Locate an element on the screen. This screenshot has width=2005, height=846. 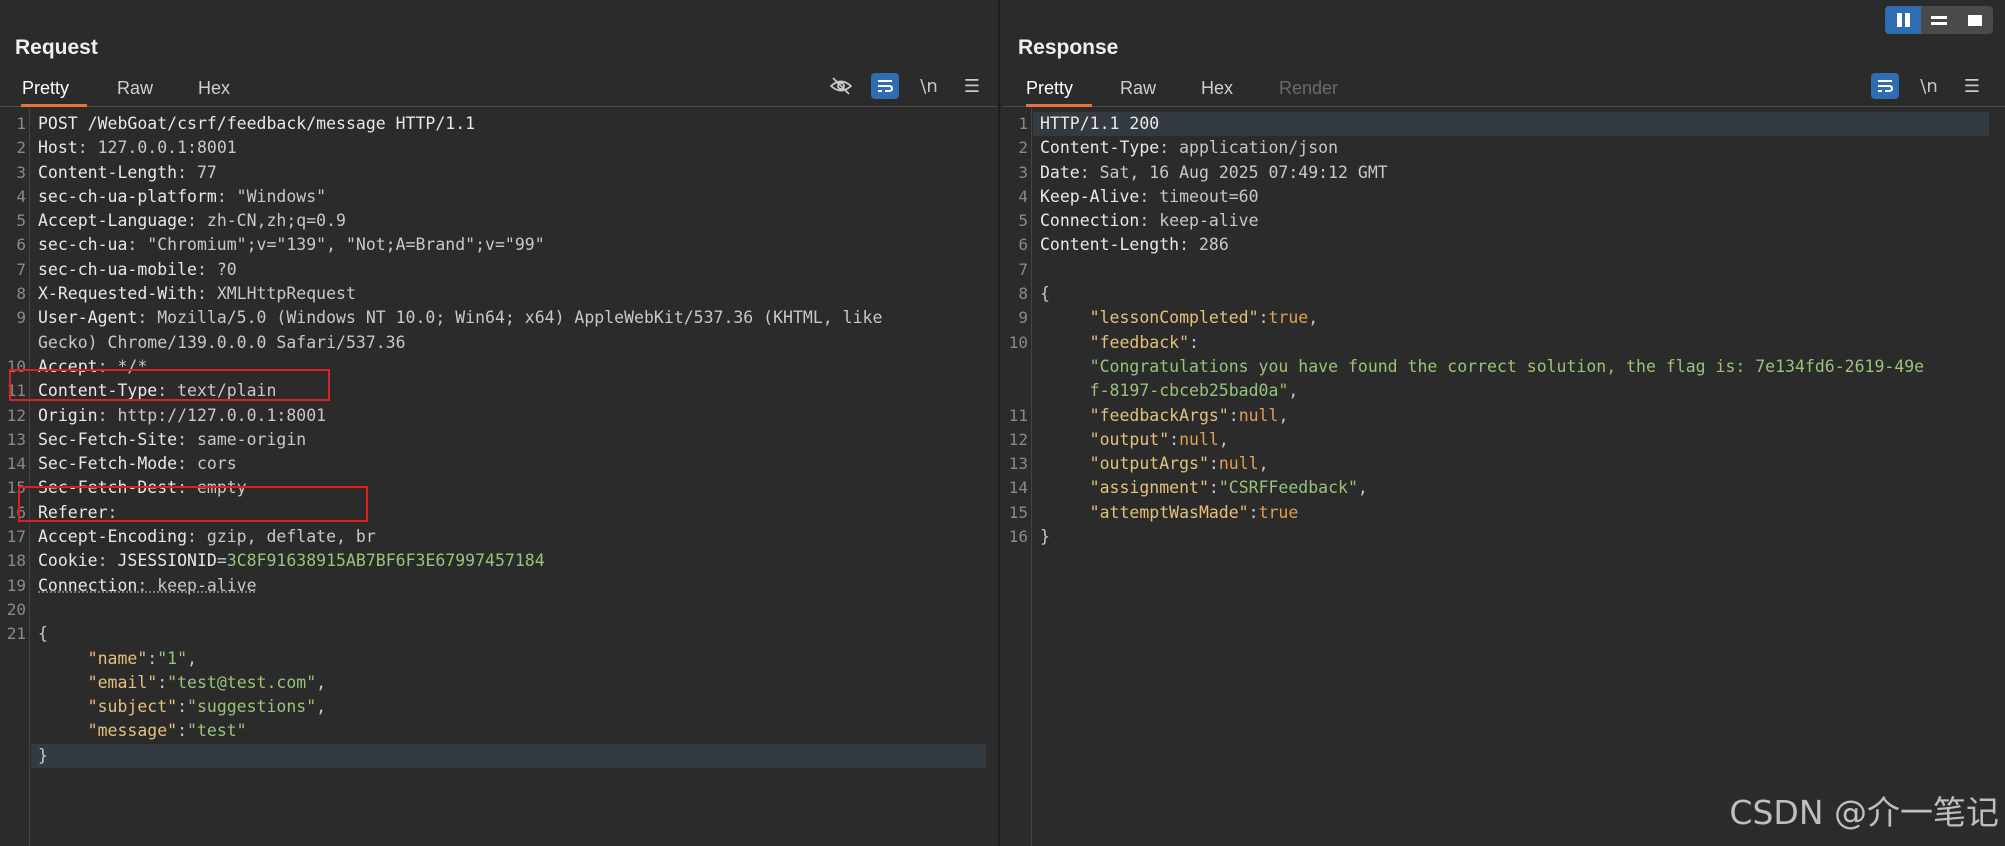
split-vertical-button is located at coordinates (1903, 20).